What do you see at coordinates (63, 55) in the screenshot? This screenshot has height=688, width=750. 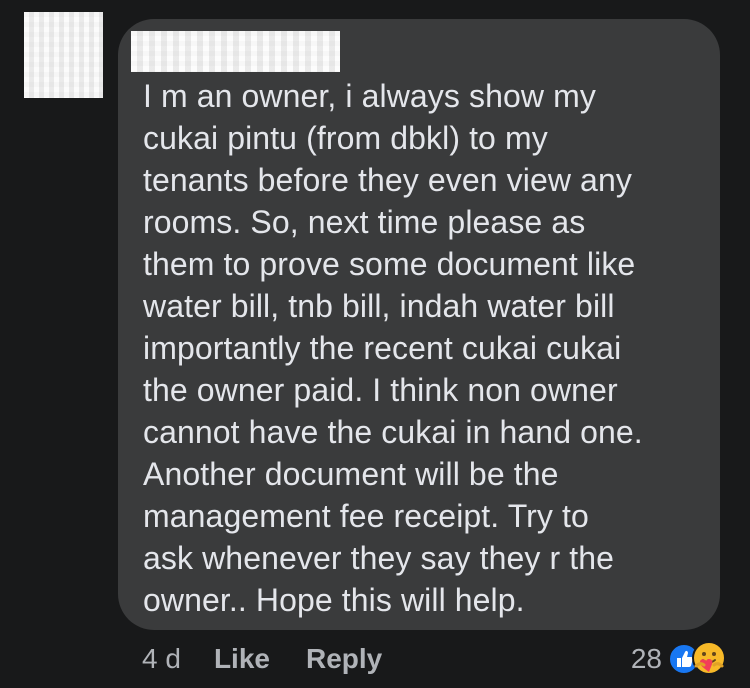 I see `avatar` at bounding box center [63, 55].